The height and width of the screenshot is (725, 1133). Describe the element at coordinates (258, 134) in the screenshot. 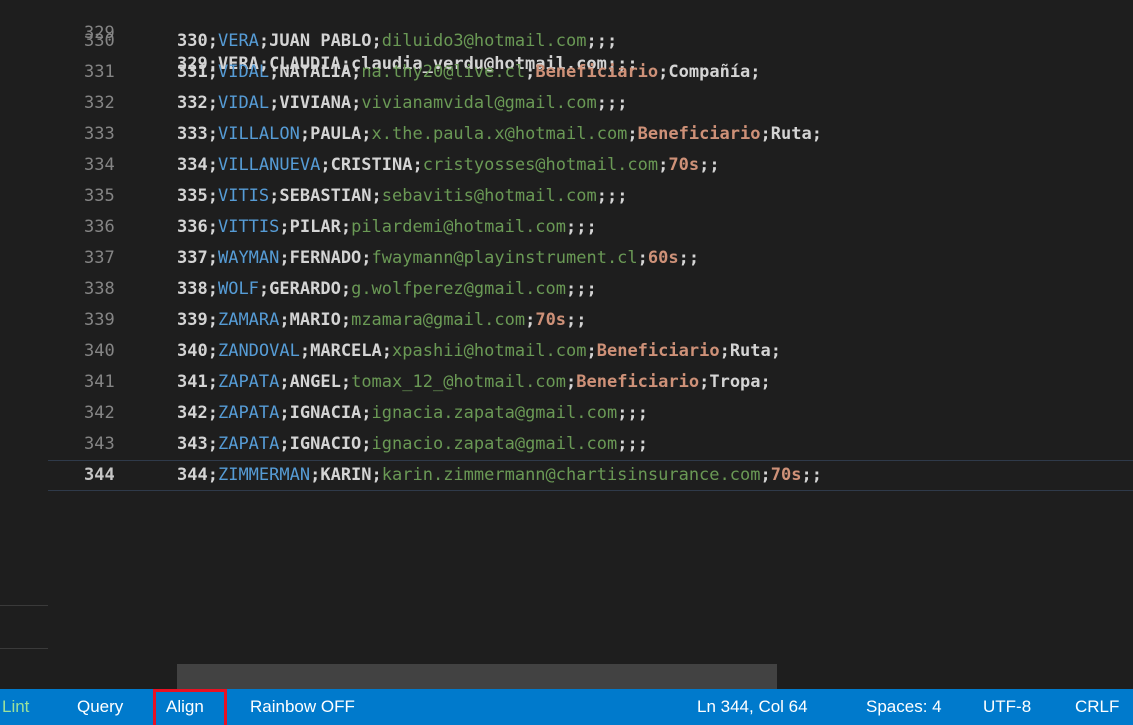

I see `csv-field: VILLALON` at that location.